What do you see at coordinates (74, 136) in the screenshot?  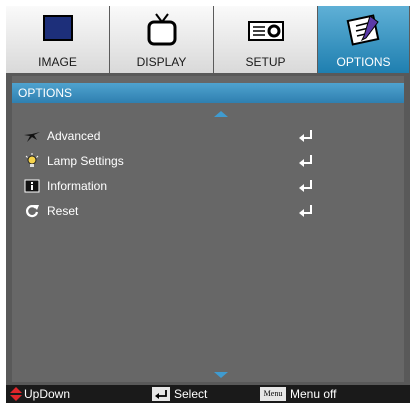 I see `menu-item-label: Advanced` at bounding box center [74, 136].